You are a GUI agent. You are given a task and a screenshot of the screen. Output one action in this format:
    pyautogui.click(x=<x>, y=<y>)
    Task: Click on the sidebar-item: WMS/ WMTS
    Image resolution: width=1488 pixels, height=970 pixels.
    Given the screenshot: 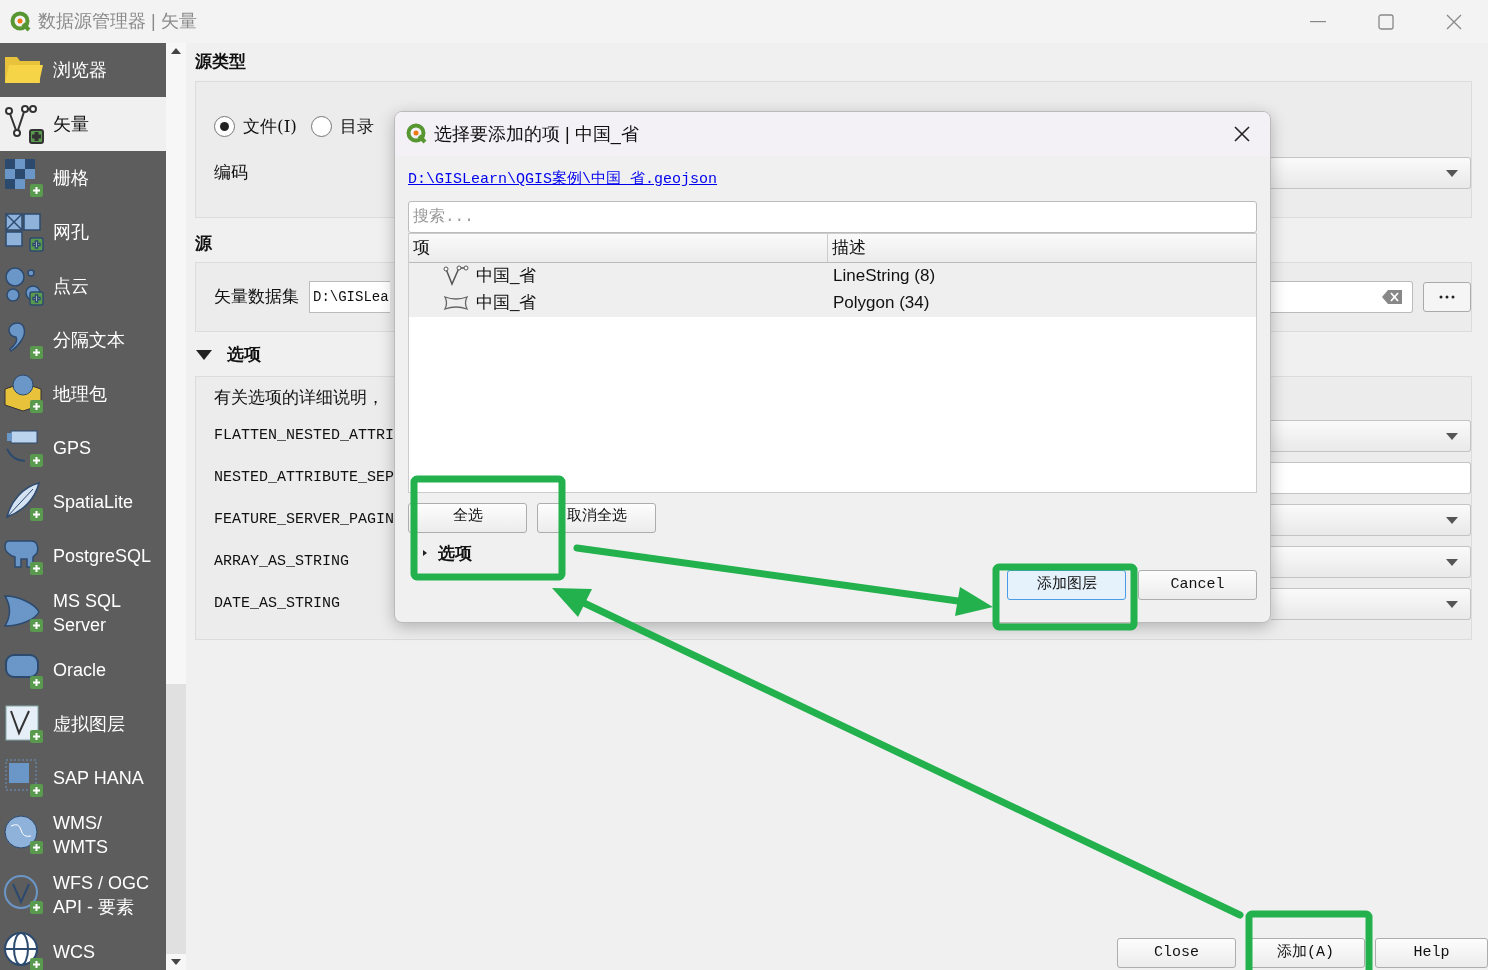 What is the action you would take?
    pyautogui.click(x=83, y=835)
    